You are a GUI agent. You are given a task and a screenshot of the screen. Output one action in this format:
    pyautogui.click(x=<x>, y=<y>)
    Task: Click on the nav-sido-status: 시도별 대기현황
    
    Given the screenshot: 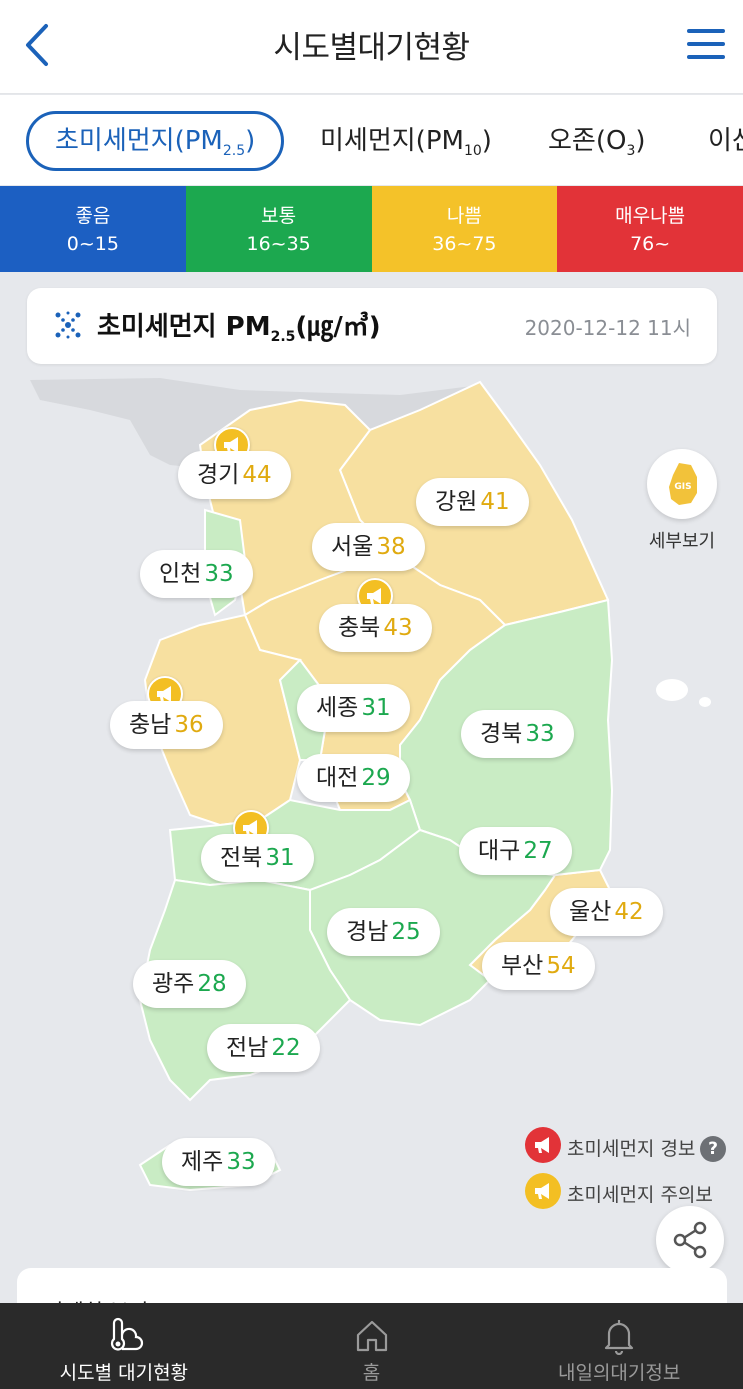 What is the action you would take?
    pyautogui.click(x=124, y=1346)
    